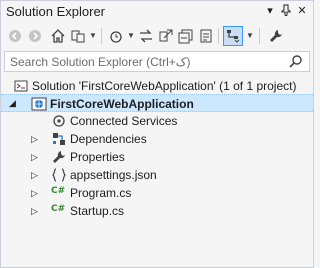 The width and height of the screenshot is (320, 268). Describe the element at coordinates (157, 193) in the screenshot. I see `tree-row-program: ▷ C# Program.cs` at that location.